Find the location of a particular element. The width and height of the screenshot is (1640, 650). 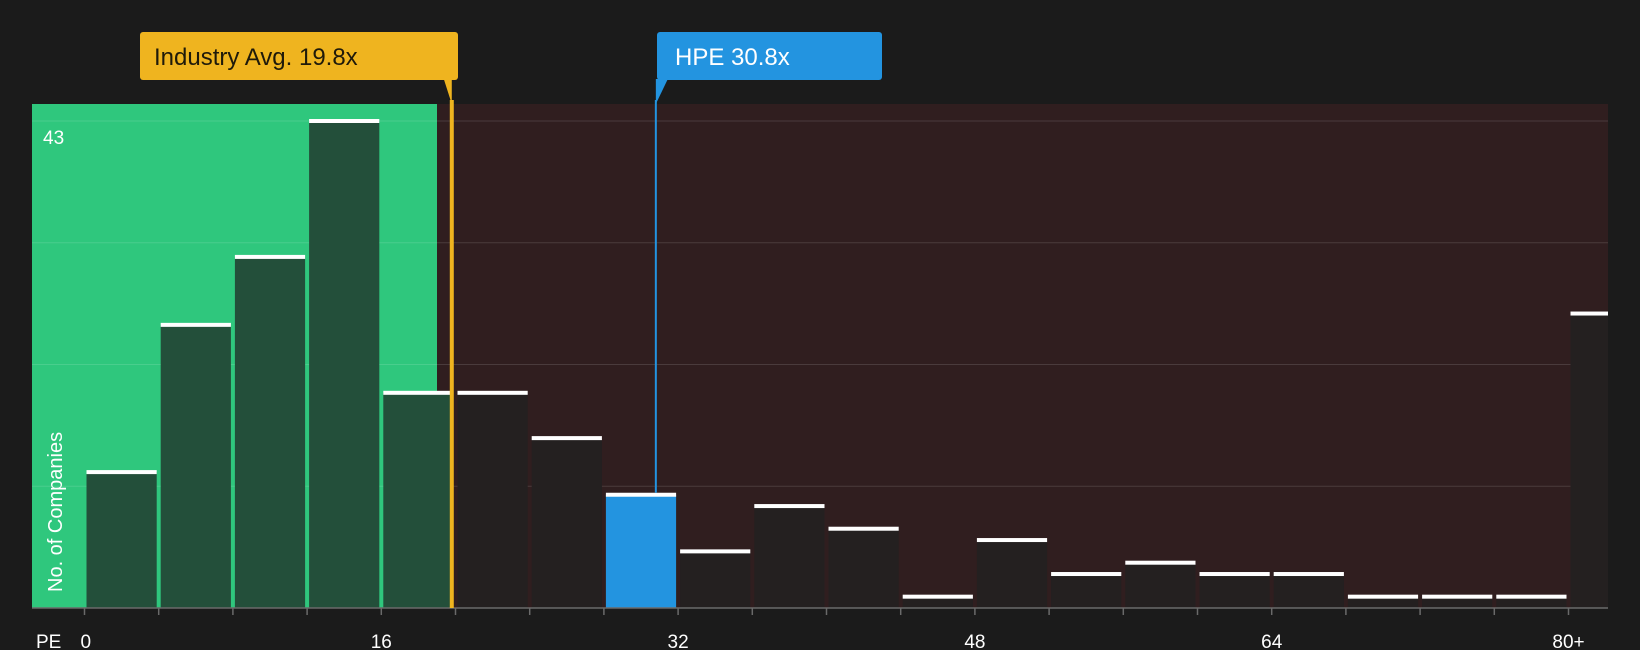

x-tick-label: 64 is located at coordinates (1272, 641).